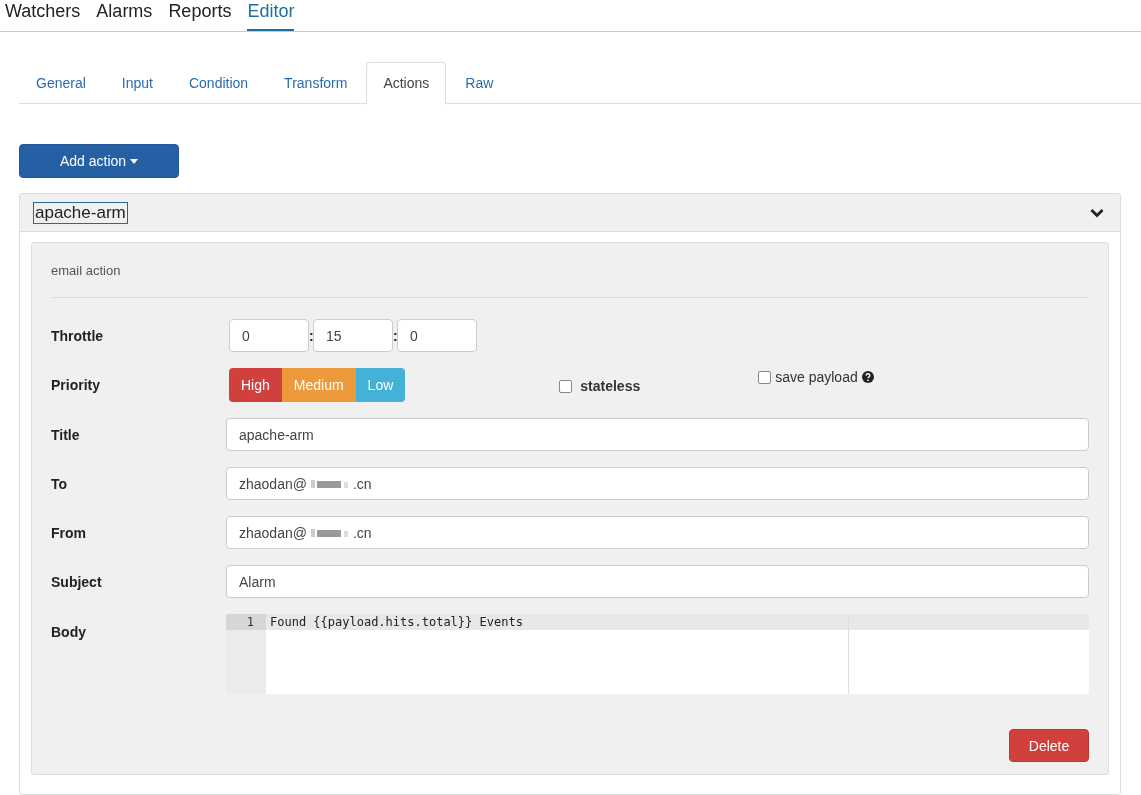 This screenshot has height=795, width=1141. Describe the element at coordinates (134, 161) in the screenshot. I see `caret-icon` at that location.